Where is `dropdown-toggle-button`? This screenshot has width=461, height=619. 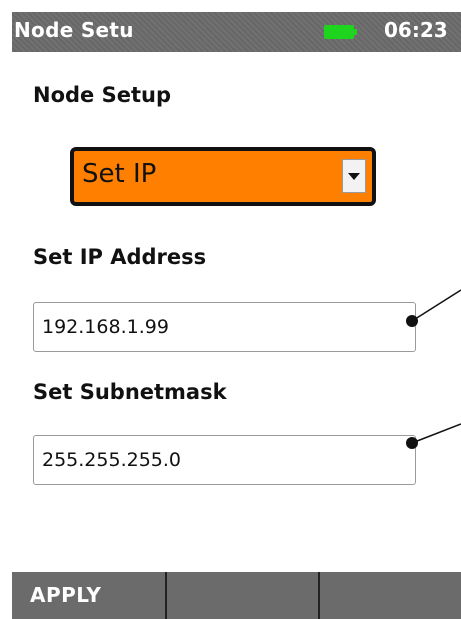
dropdown-toggle-button is located at coordinates (354, 176).